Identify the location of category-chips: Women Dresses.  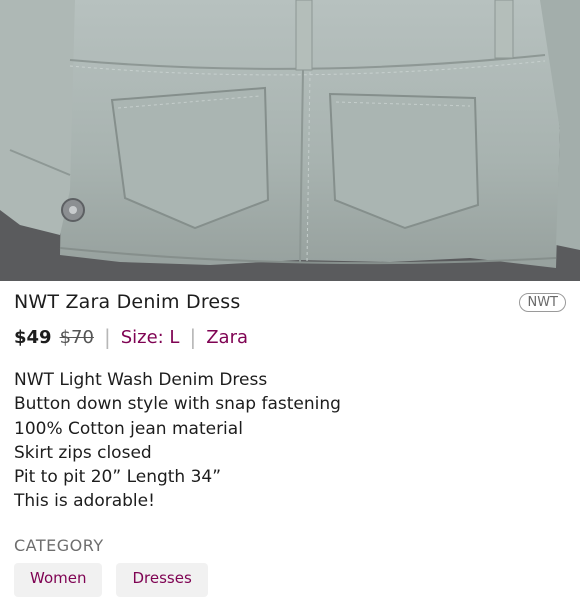
(111, 580).